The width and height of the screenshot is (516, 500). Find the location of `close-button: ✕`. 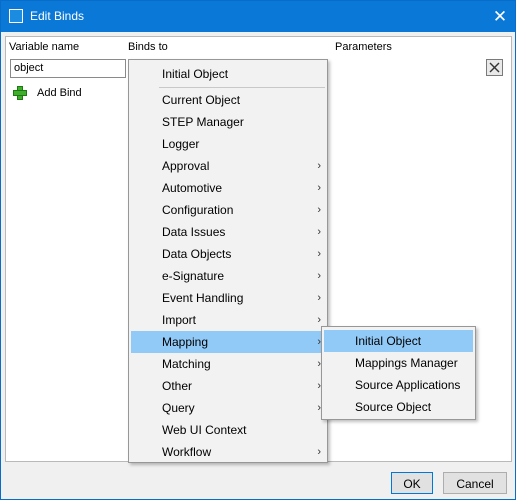

close-button: ✕ is located at coordinates (500, 16).